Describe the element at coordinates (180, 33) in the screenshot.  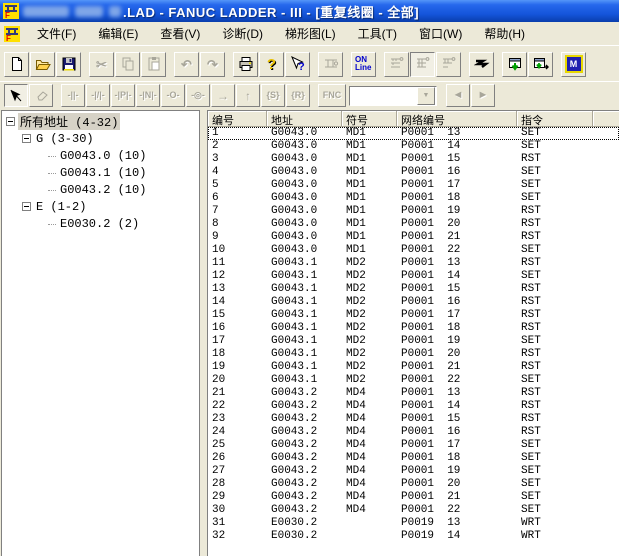
I see `menu-view: 查看(V)` at that location.